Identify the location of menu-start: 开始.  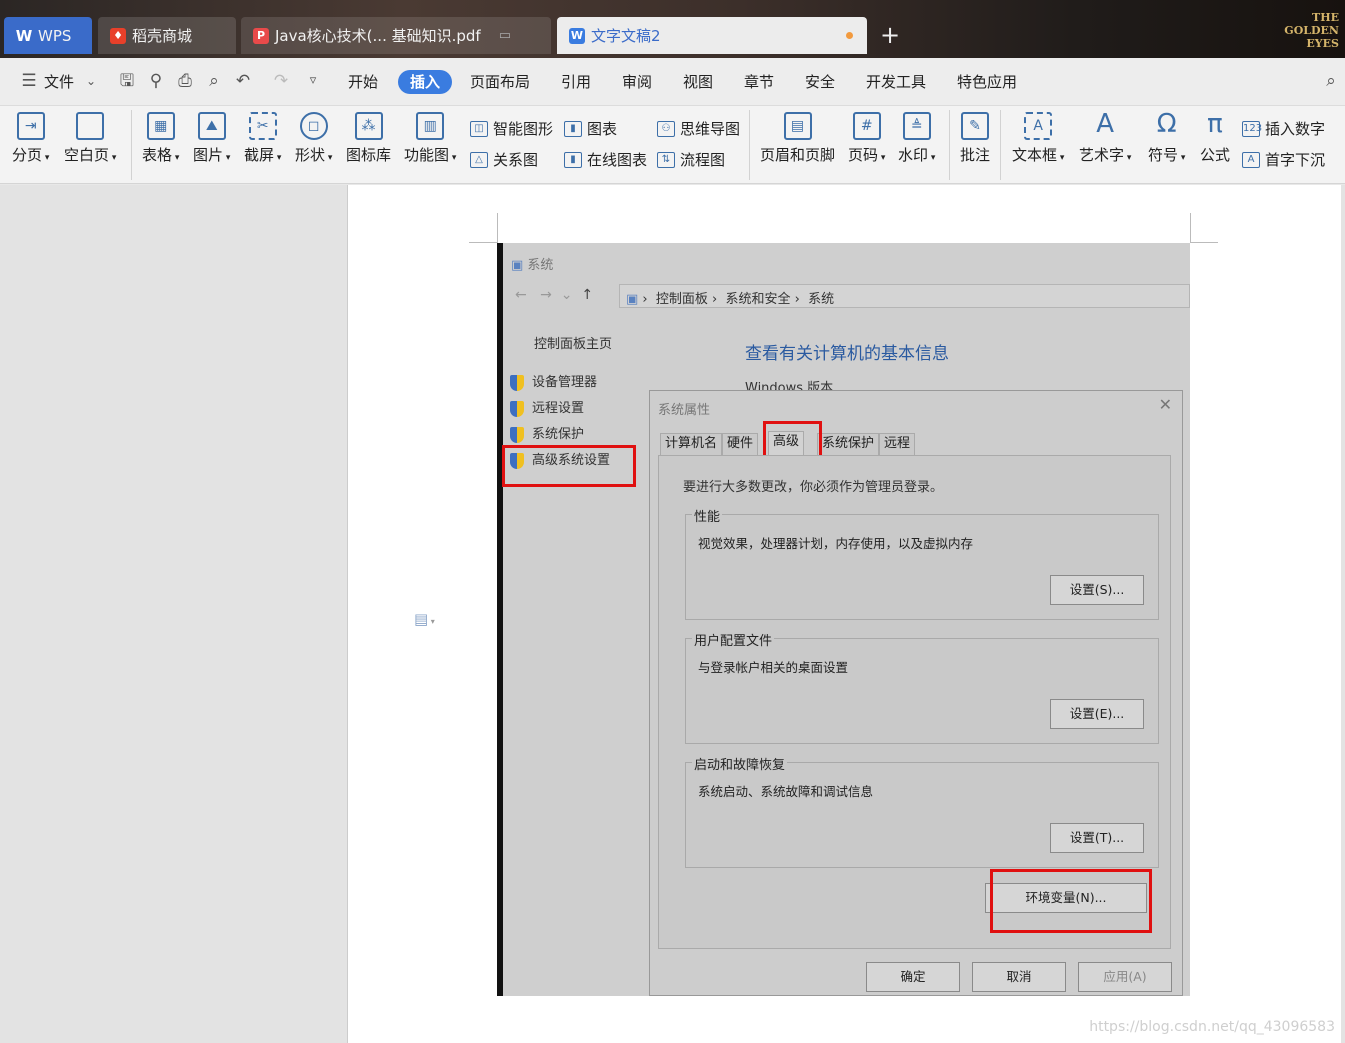
(363, 82).